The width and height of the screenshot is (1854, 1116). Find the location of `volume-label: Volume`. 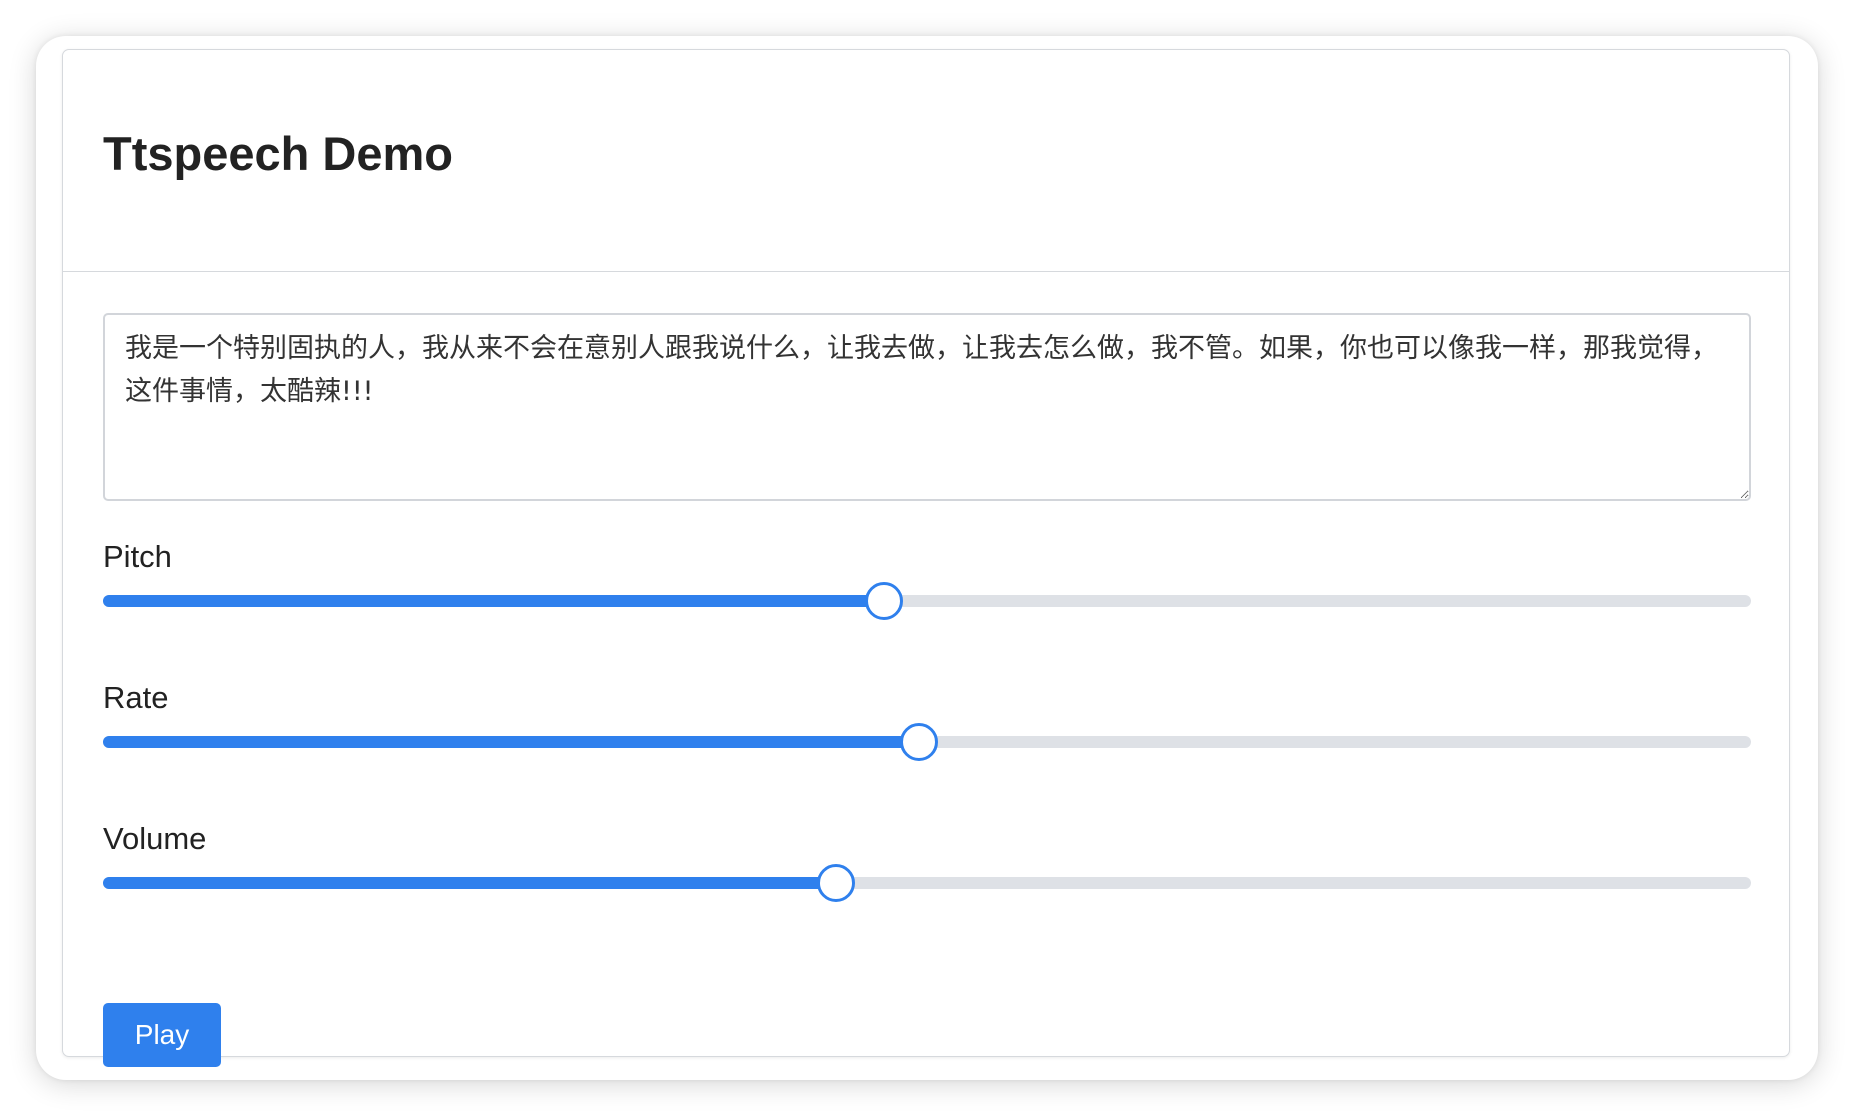

volume-label: Volume is located at coordinates (155, 838).